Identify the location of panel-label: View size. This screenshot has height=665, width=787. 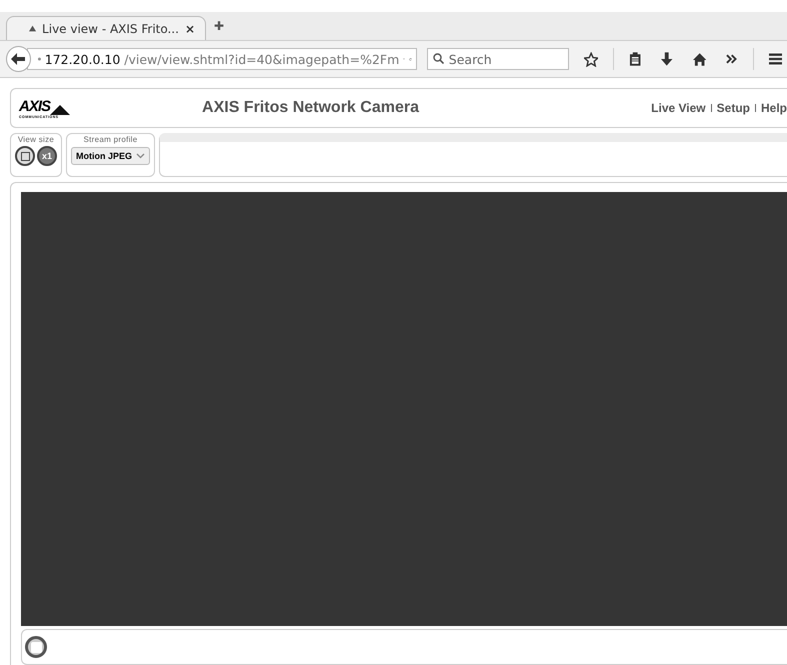
(36, 139).